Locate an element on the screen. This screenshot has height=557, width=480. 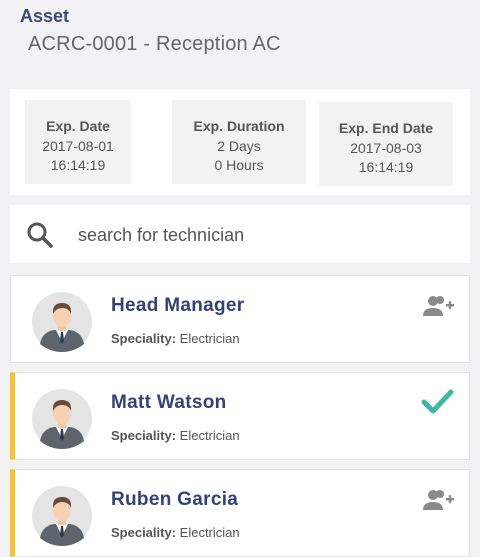
exp-end-date-value: 2017-08-03 is located at coordinates (386, 148).